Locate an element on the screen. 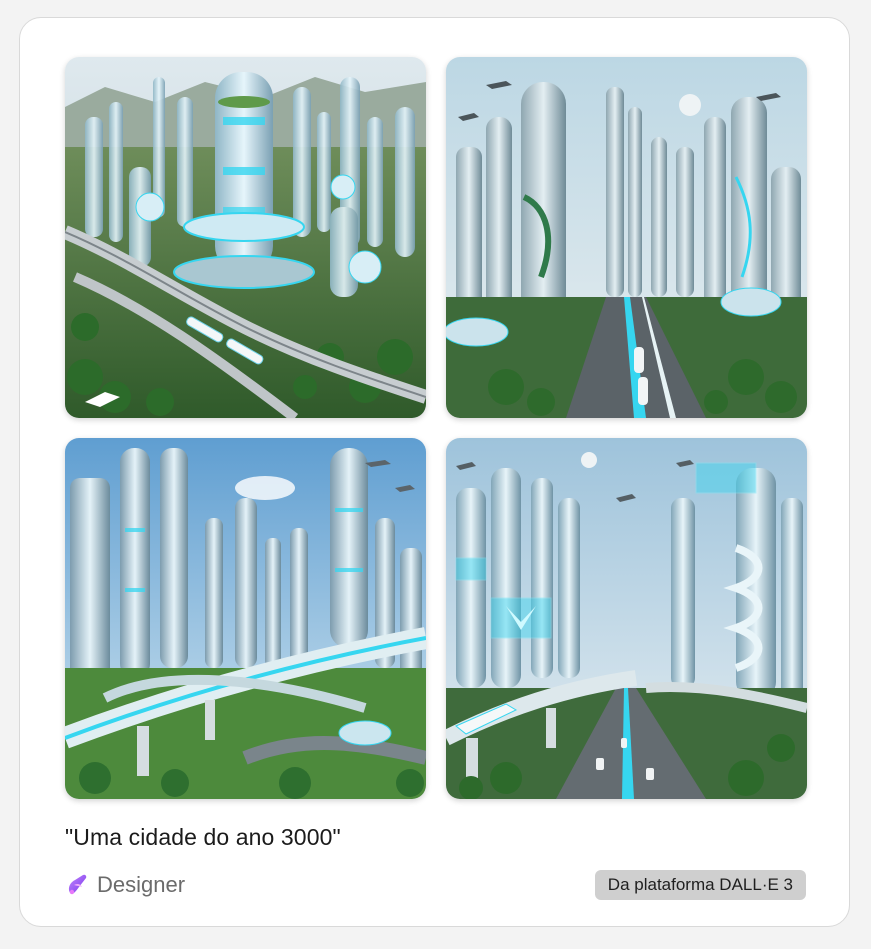 Image resolution: width=871 pixels, height=949 pixels. prompt-caption: "Uma cidade do ano 3000" is located at coordinates (203, 837).